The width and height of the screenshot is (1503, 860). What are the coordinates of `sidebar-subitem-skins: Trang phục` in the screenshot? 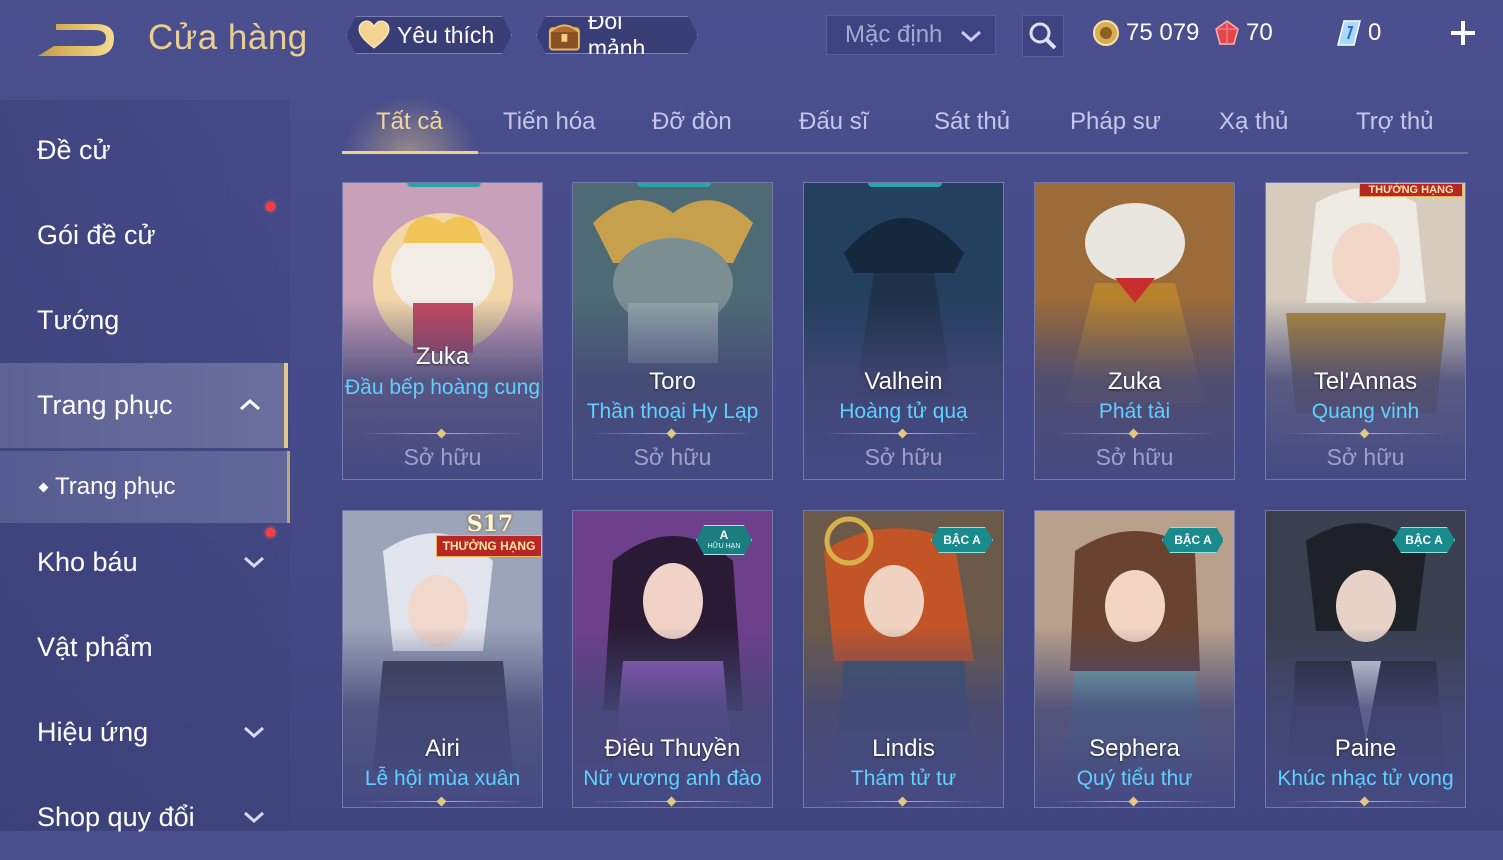 It's located at (145, 487).